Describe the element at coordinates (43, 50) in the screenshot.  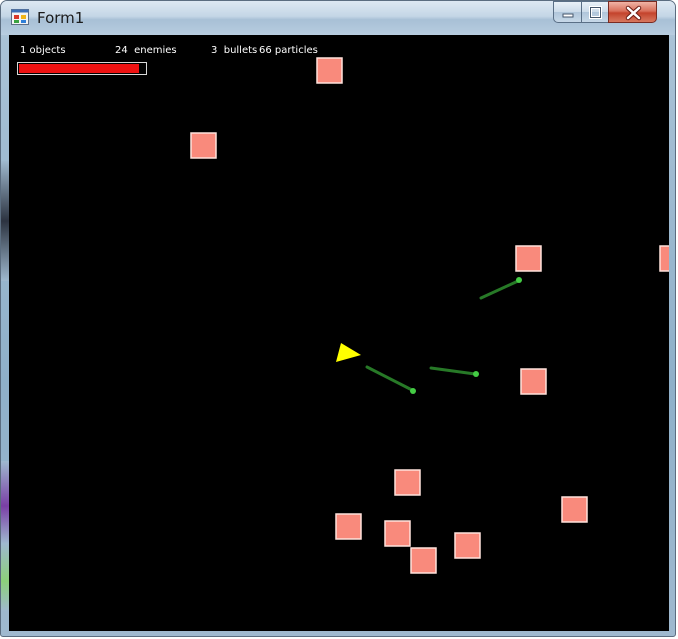
I see `objects-count: 1 objects` at that location.